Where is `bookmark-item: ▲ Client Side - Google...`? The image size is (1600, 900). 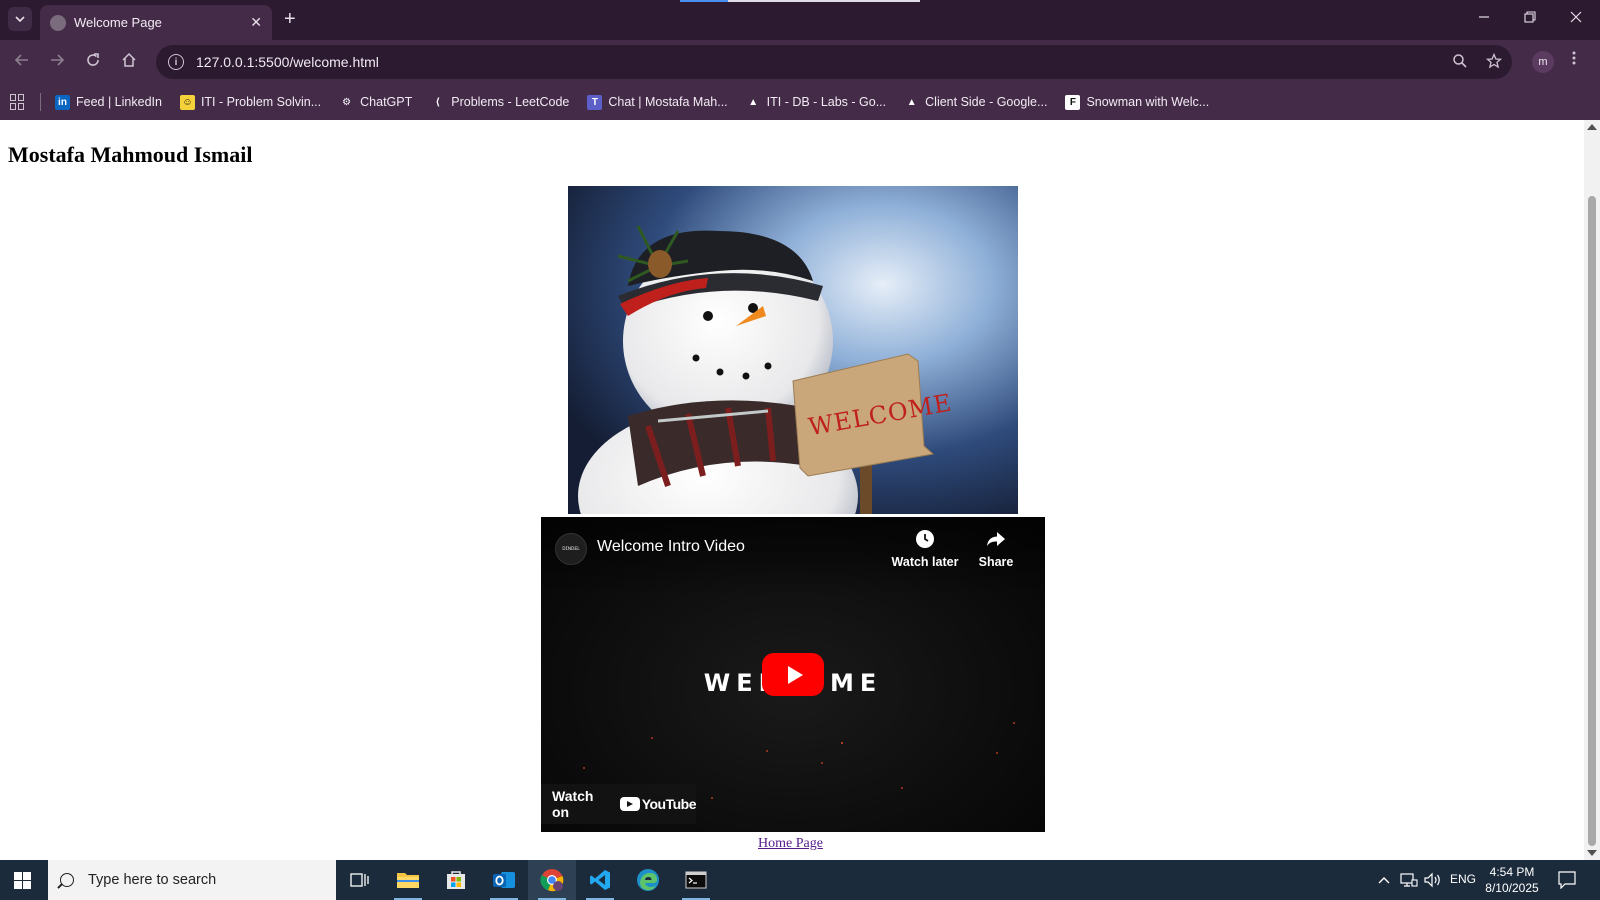 bookmark-item: ▲ Client Side - Google... is located at coordinates (976, 102).